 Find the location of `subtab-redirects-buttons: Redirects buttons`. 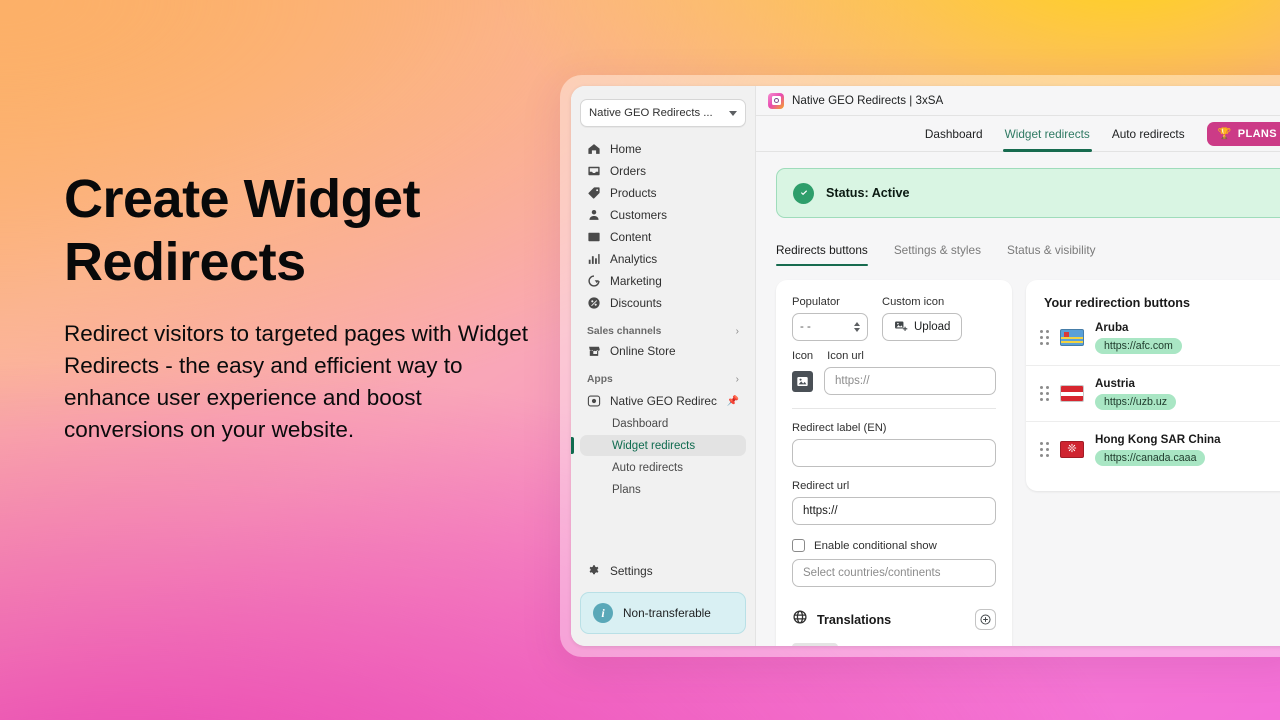

subtab-redirects-buttons: Redirects buttons is located at coordinates (822, 254).